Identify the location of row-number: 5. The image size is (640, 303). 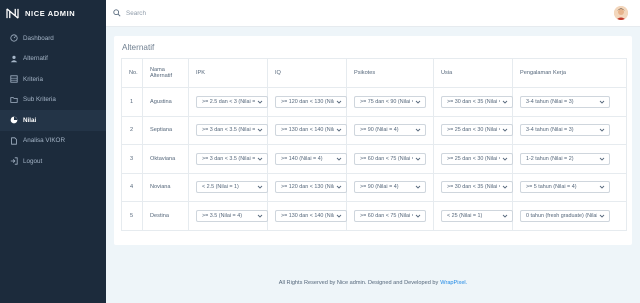
(132, 216).